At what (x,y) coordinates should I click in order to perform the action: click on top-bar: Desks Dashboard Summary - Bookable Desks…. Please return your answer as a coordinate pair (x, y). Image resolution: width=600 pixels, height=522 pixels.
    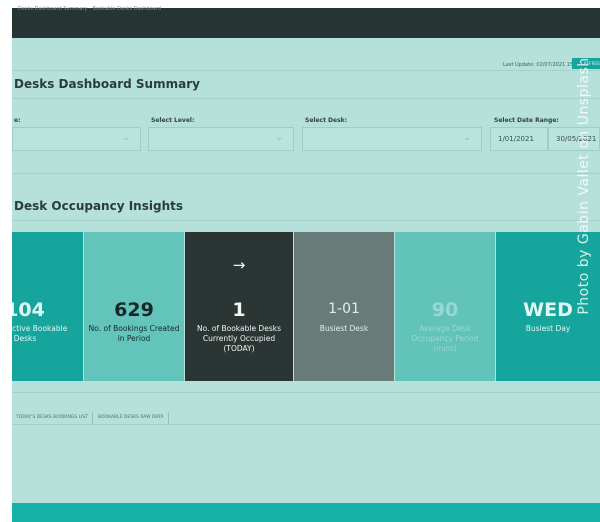
    Looking at the image, I should click on (306, 22).